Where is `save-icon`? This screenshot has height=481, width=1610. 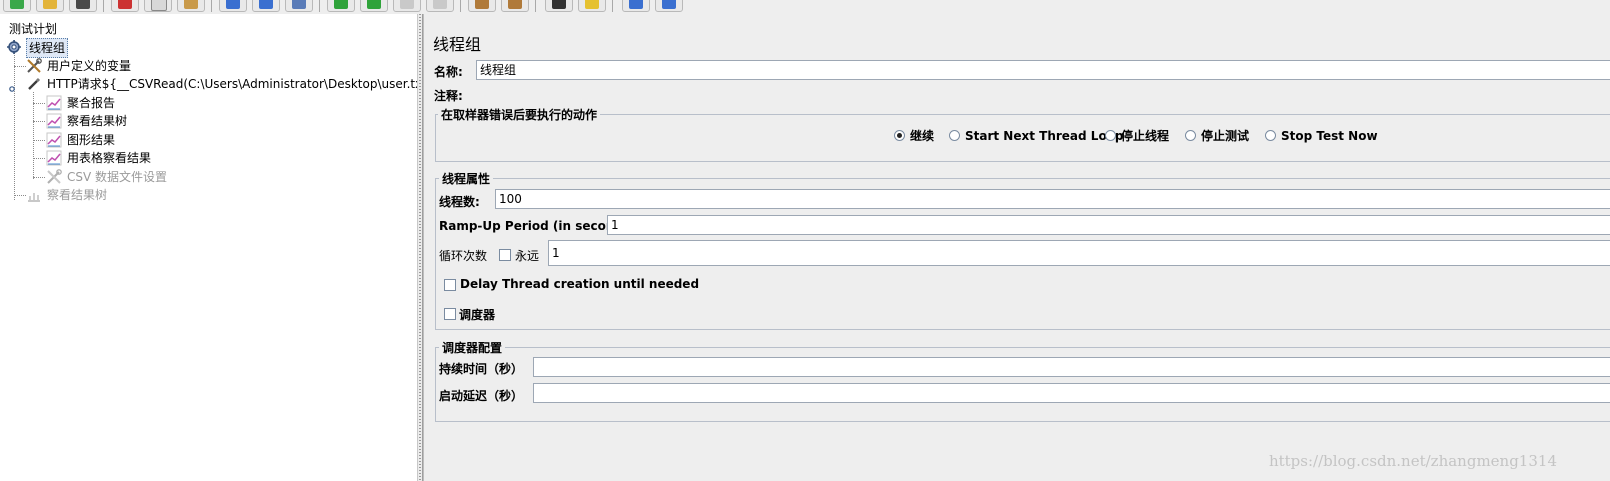 save-icon is located at coordinates (83, 6).